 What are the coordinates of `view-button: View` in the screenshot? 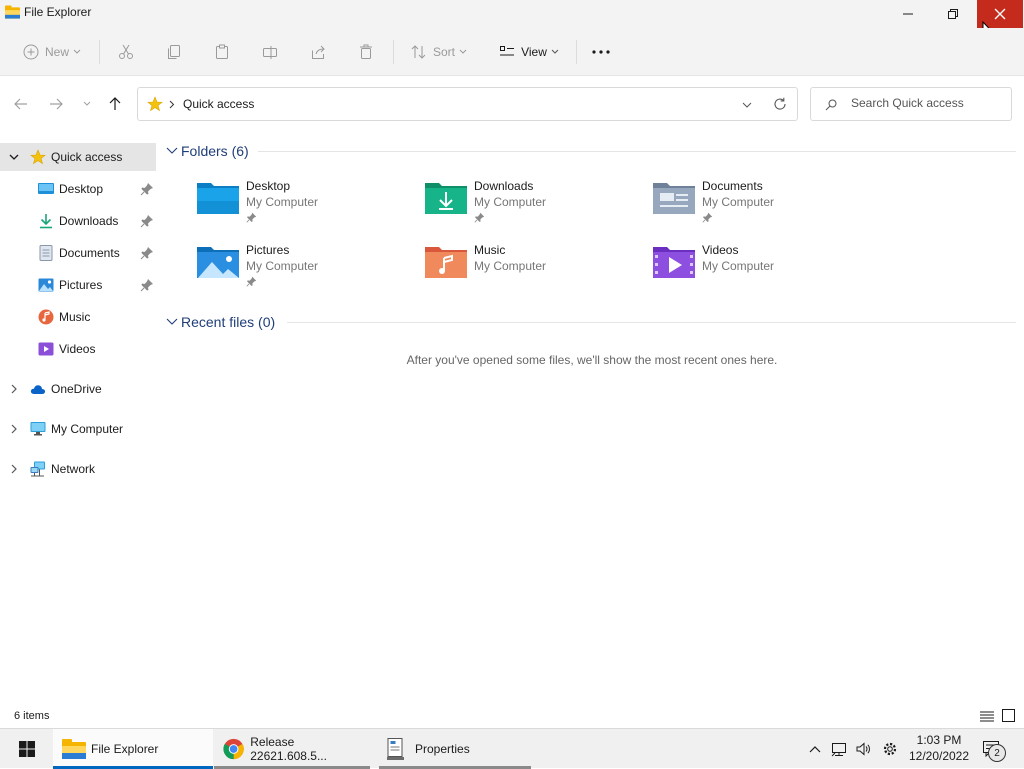 It's located at (529, 52).